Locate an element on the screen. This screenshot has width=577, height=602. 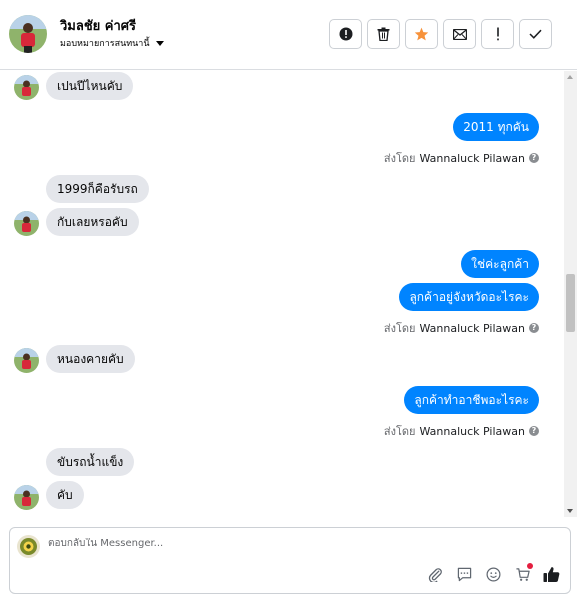
envelope-icon is located at coordinates (459, 34).